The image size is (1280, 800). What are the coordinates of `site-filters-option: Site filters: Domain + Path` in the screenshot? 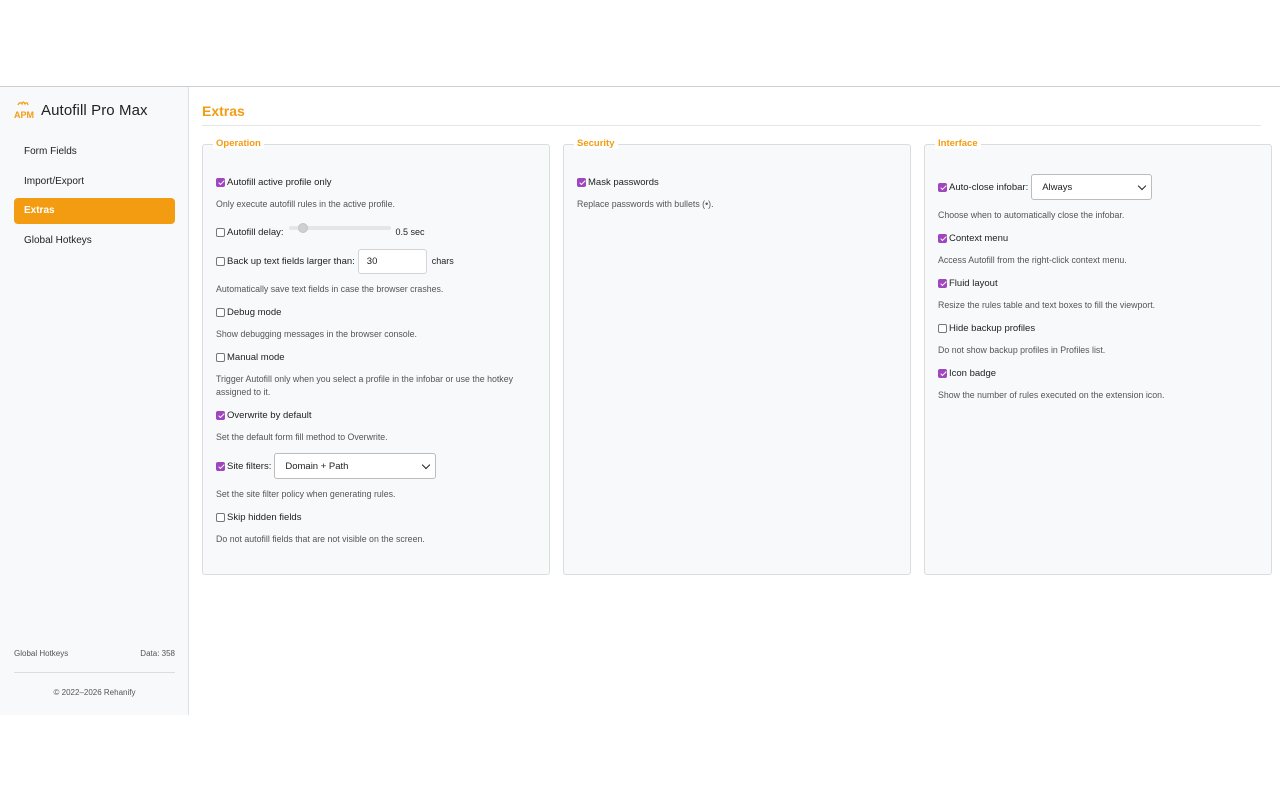 It's located at (377, 466).